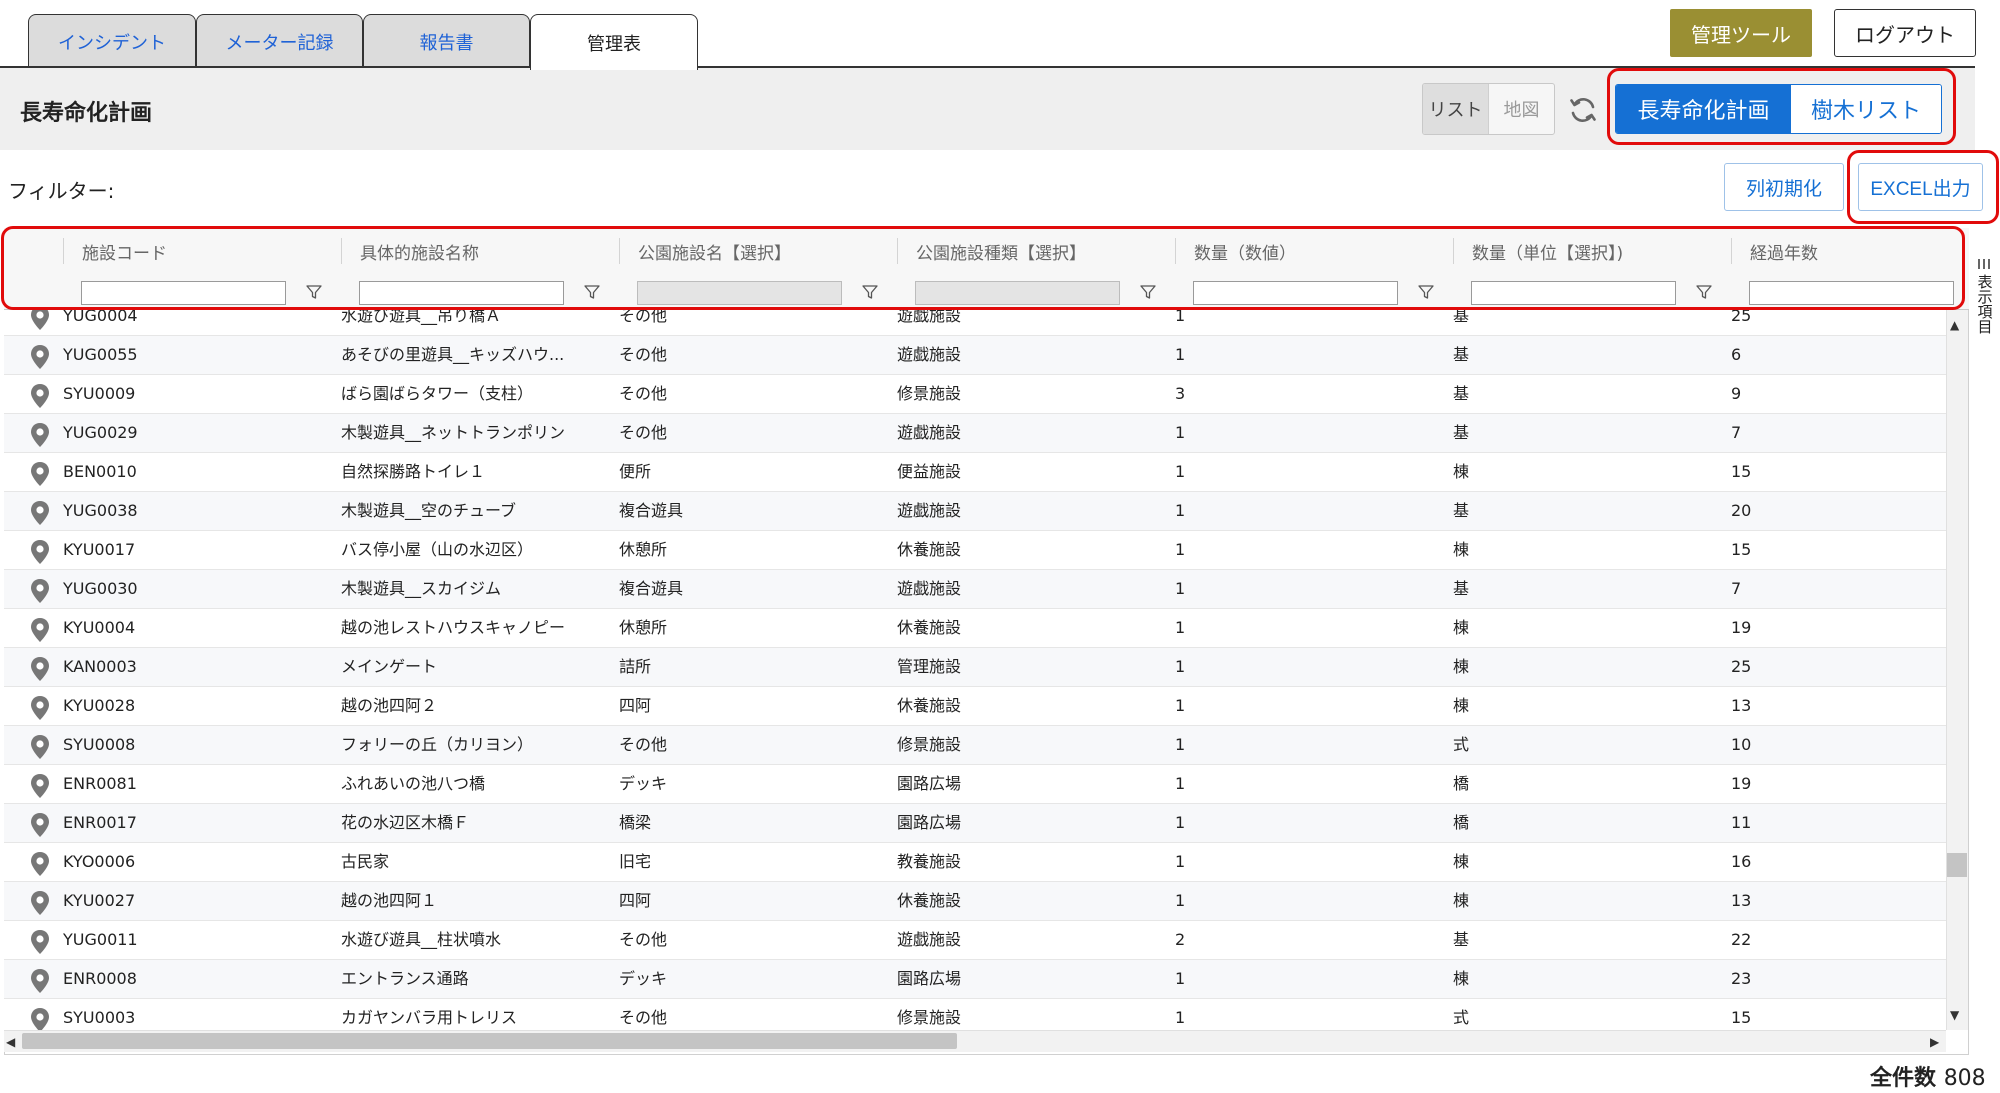 The height and width of the screenshot is (1093, 2000). What do you see at coordinates (10, 1042) in the screenshot?
I see `scroll-left-icon: ◀` at bounding box center [10, 1042].